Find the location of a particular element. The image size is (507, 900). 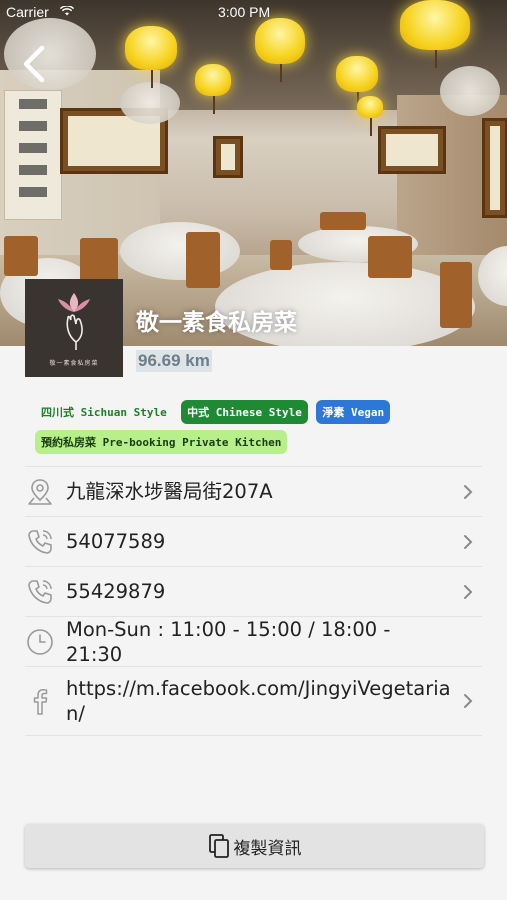

address-row: 九龍深水埗醫局街207A is located at coordinates (253, 491).